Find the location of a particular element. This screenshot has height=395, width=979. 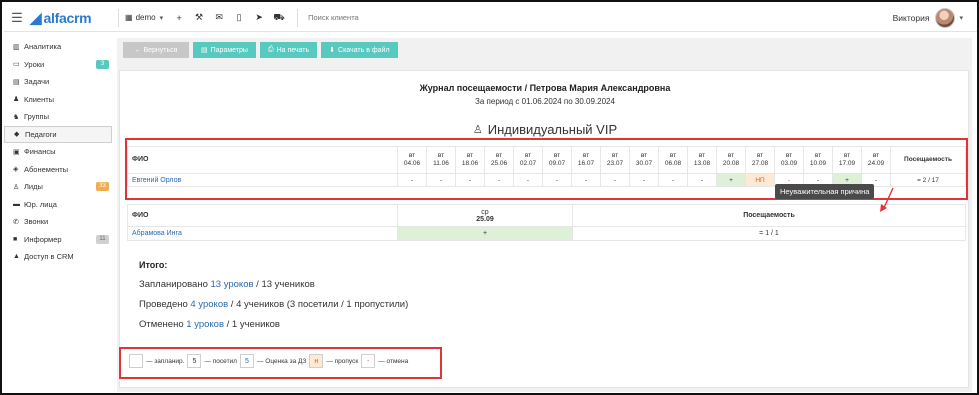

sidebar-item-subscriptions: ◈ Абонементы is located at coordinates (58, 170).